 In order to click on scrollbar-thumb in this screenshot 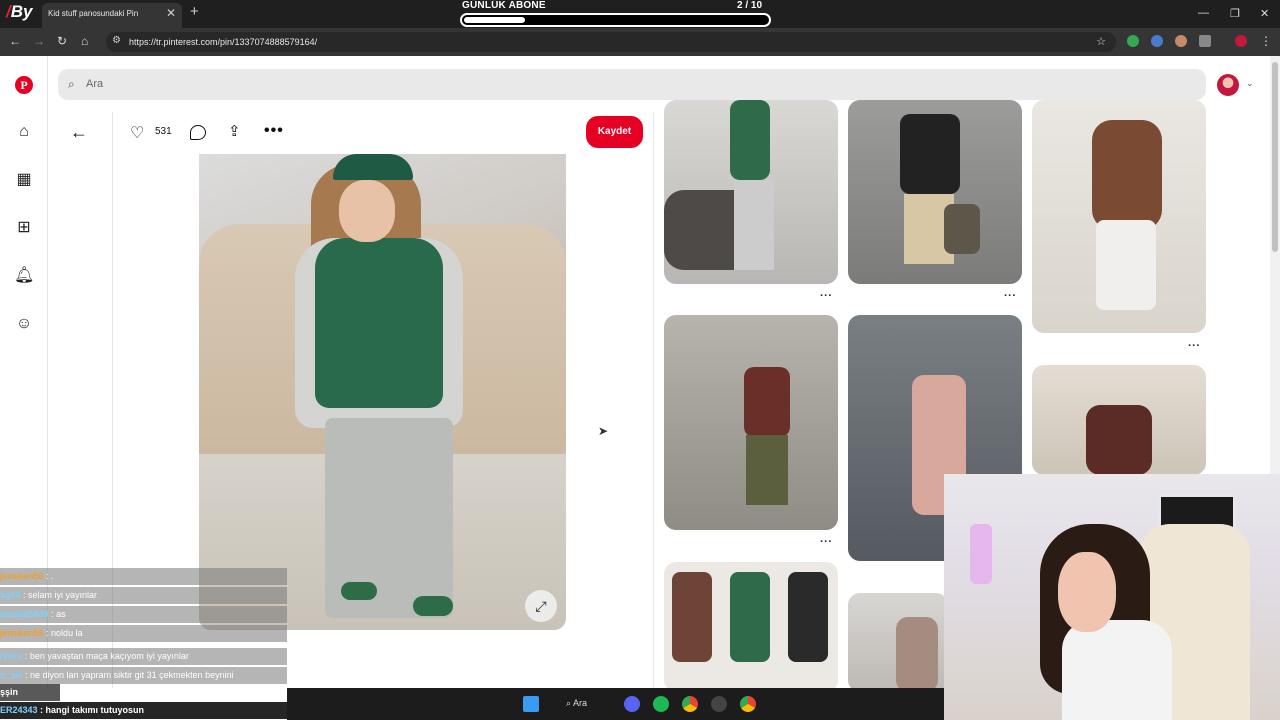, I will do `click(1275, 157)`.